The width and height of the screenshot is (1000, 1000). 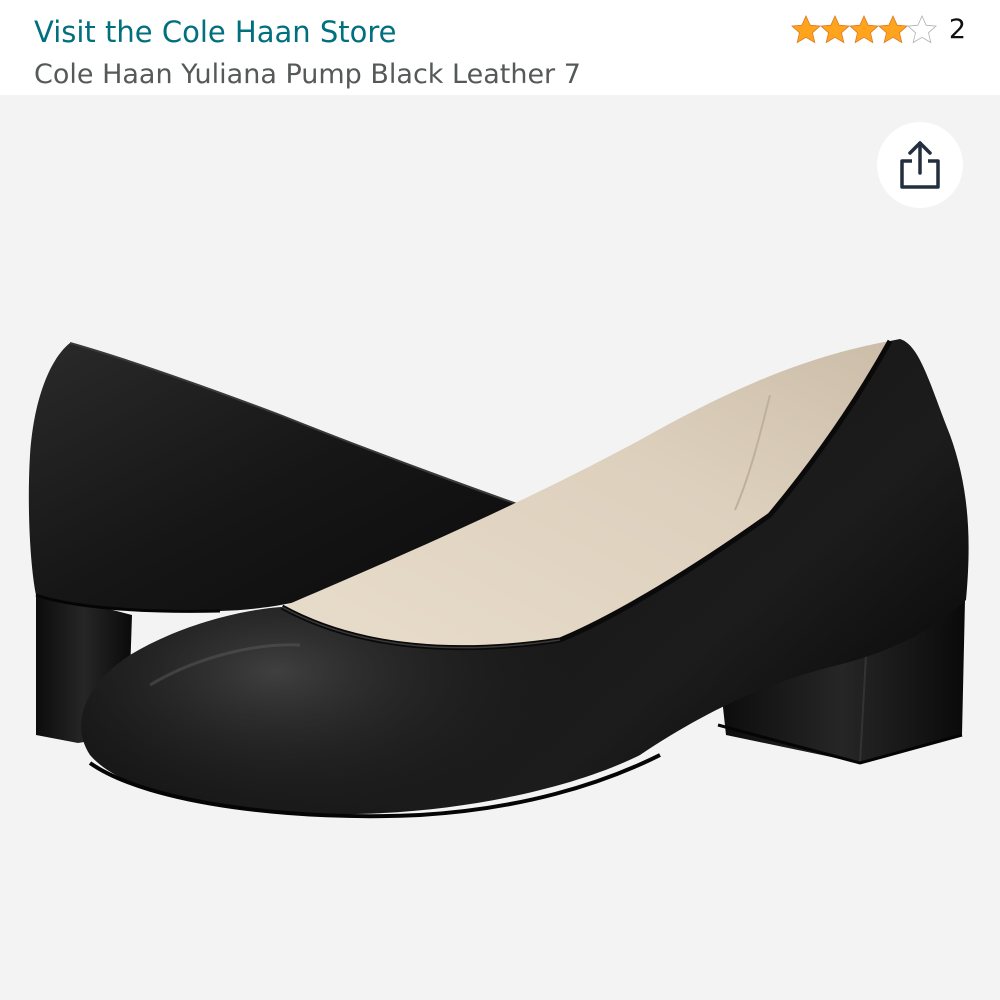 What do you see at coordinates (957, 29) in the screenshot?
I see `rating-count: 2` at bounding box center [957, 29].